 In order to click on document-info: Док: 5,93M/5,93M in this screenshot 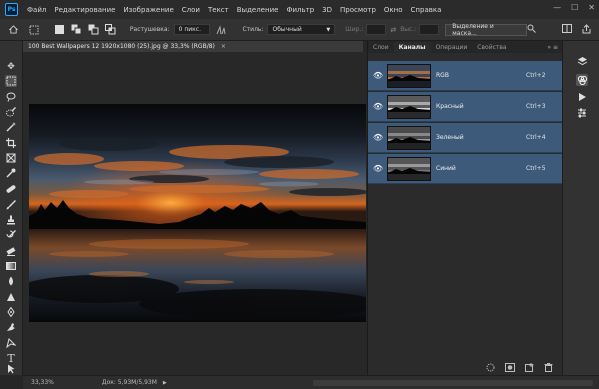, I will do `click(129, 382)`.